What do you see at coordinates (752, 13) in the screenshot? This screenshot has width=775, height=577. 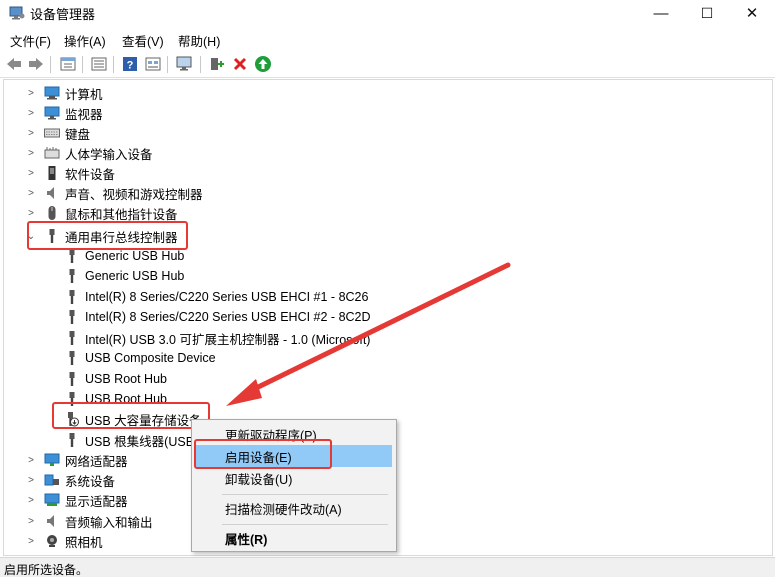 I see `close-button: ✕` at bounding box center [752, 13].